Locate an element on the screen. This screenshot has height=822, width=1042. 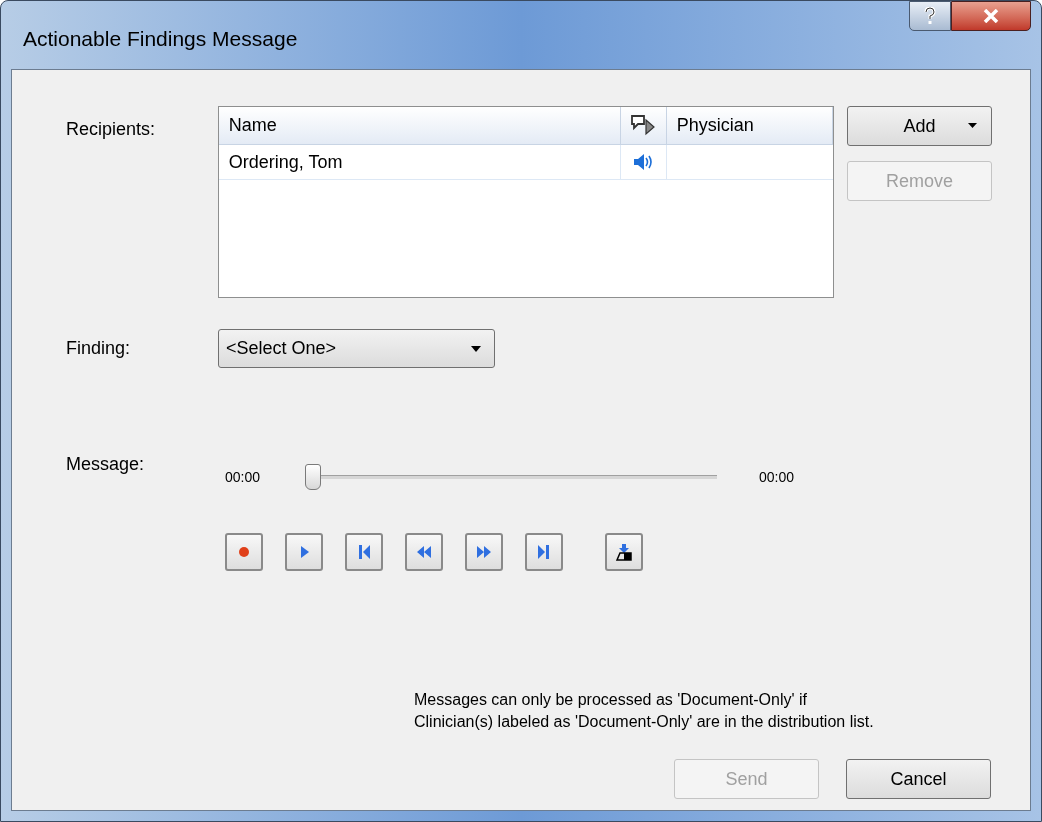
skip-end-button is located at coordinates (544, 552).